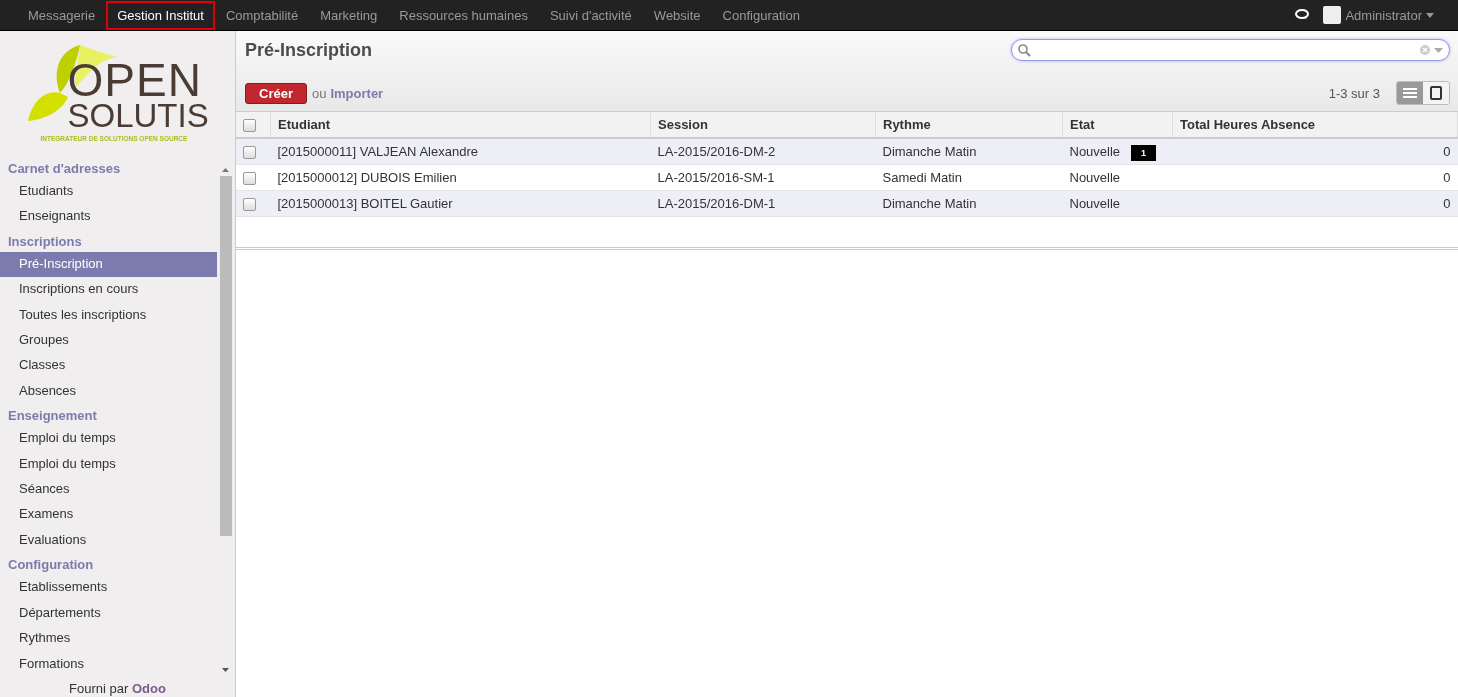  Describe the element at coordinates (1332, 15) in the screenshot. I see `avatar-icon` at that location.